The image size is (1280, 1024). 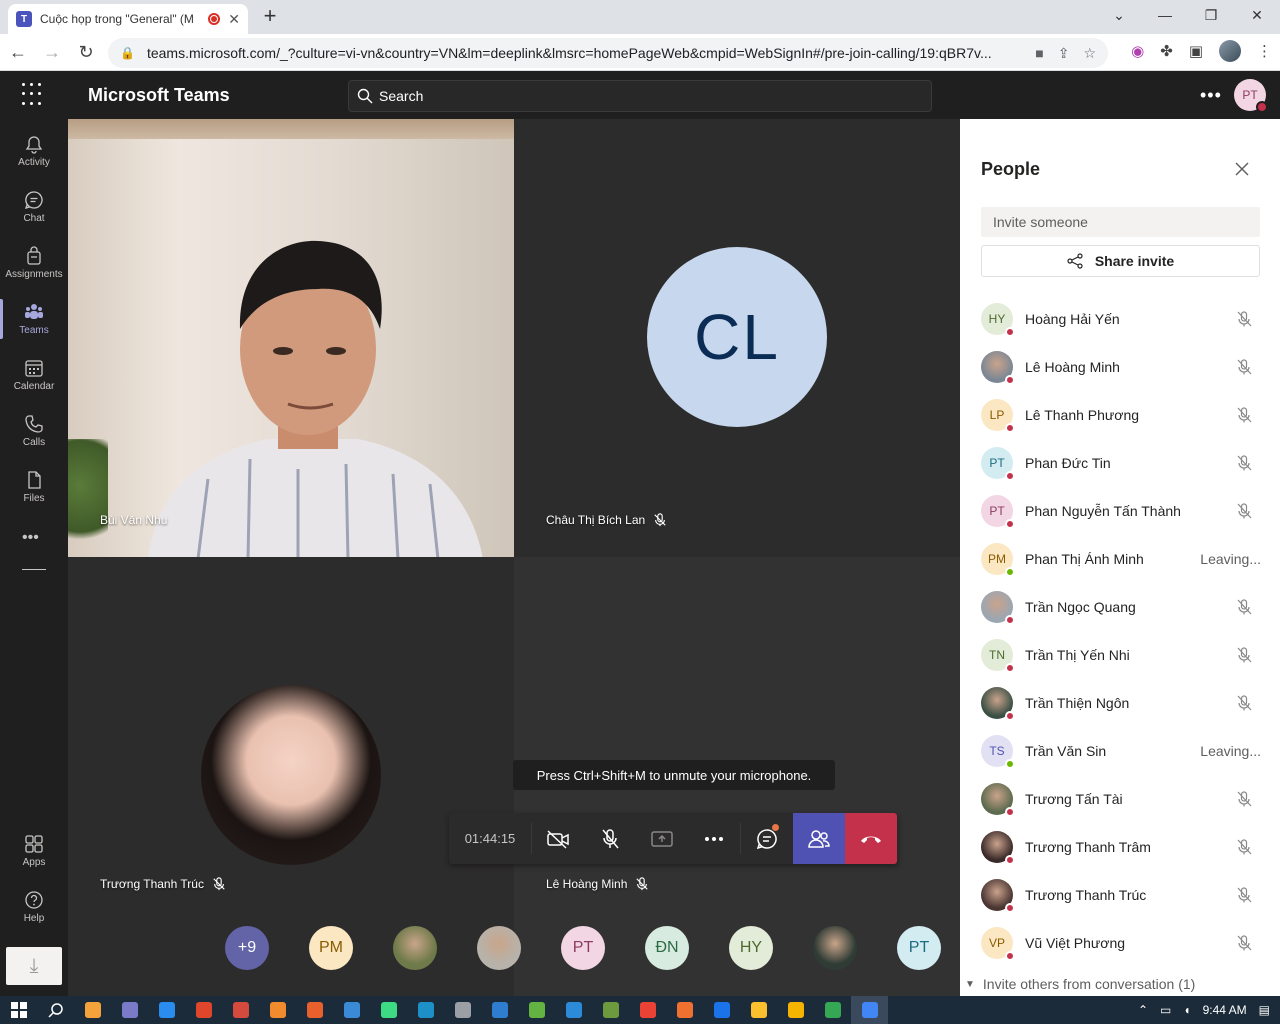 What do you see at coordinates (462, 1010) in the screenshot?
I see `usb-icon` at bounding box center [462, 1010].